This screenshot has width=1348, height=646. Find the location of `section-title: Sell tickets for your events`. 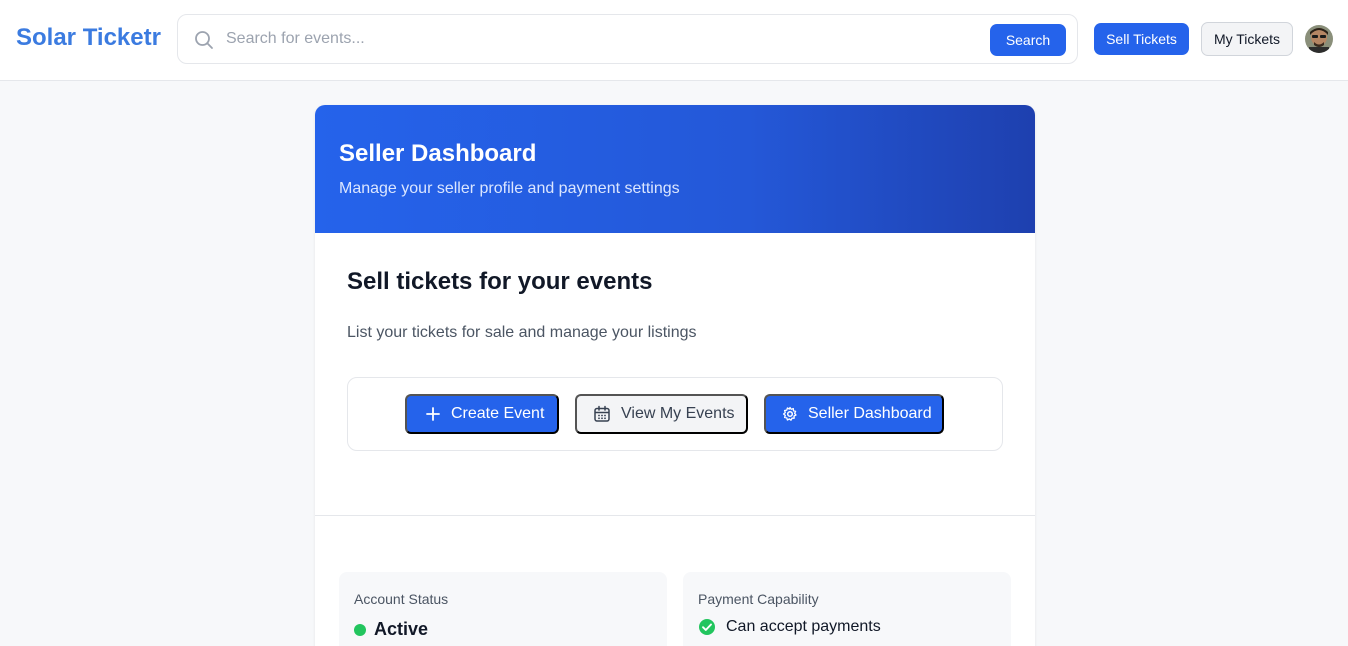

section-title: Sell tickets for your events is located at coordinates (500, 281).